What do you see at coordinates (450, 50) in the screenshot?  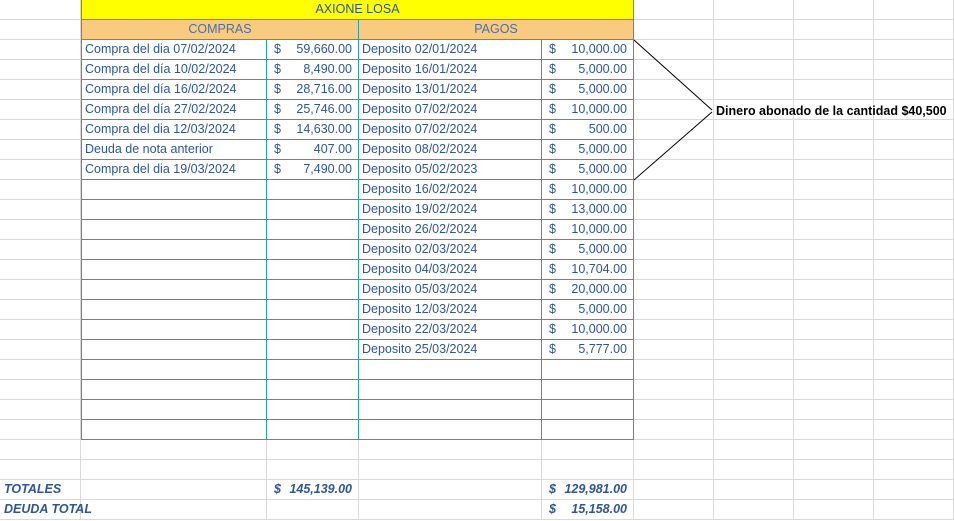 I see `pago-desc: Deposito 02/01/2024` at bounding box center [450, 50].